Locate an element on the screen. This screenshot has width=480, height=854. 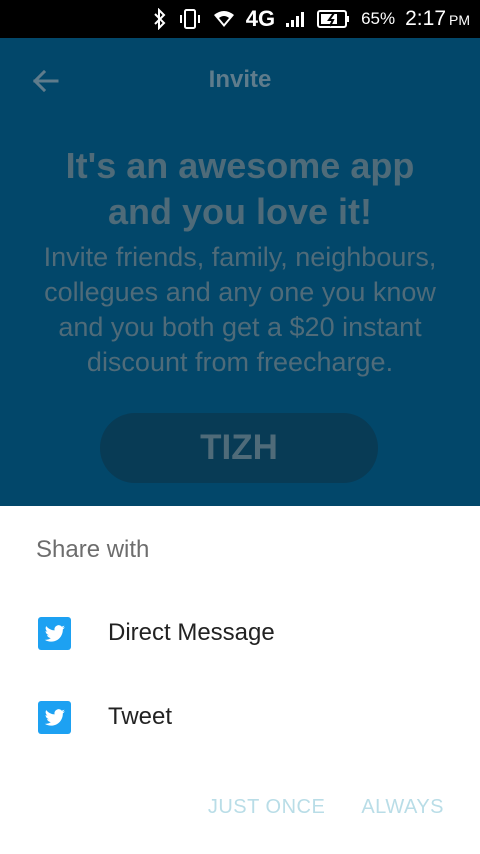
referral-code: TIZH is located at coordinates (239, 447).